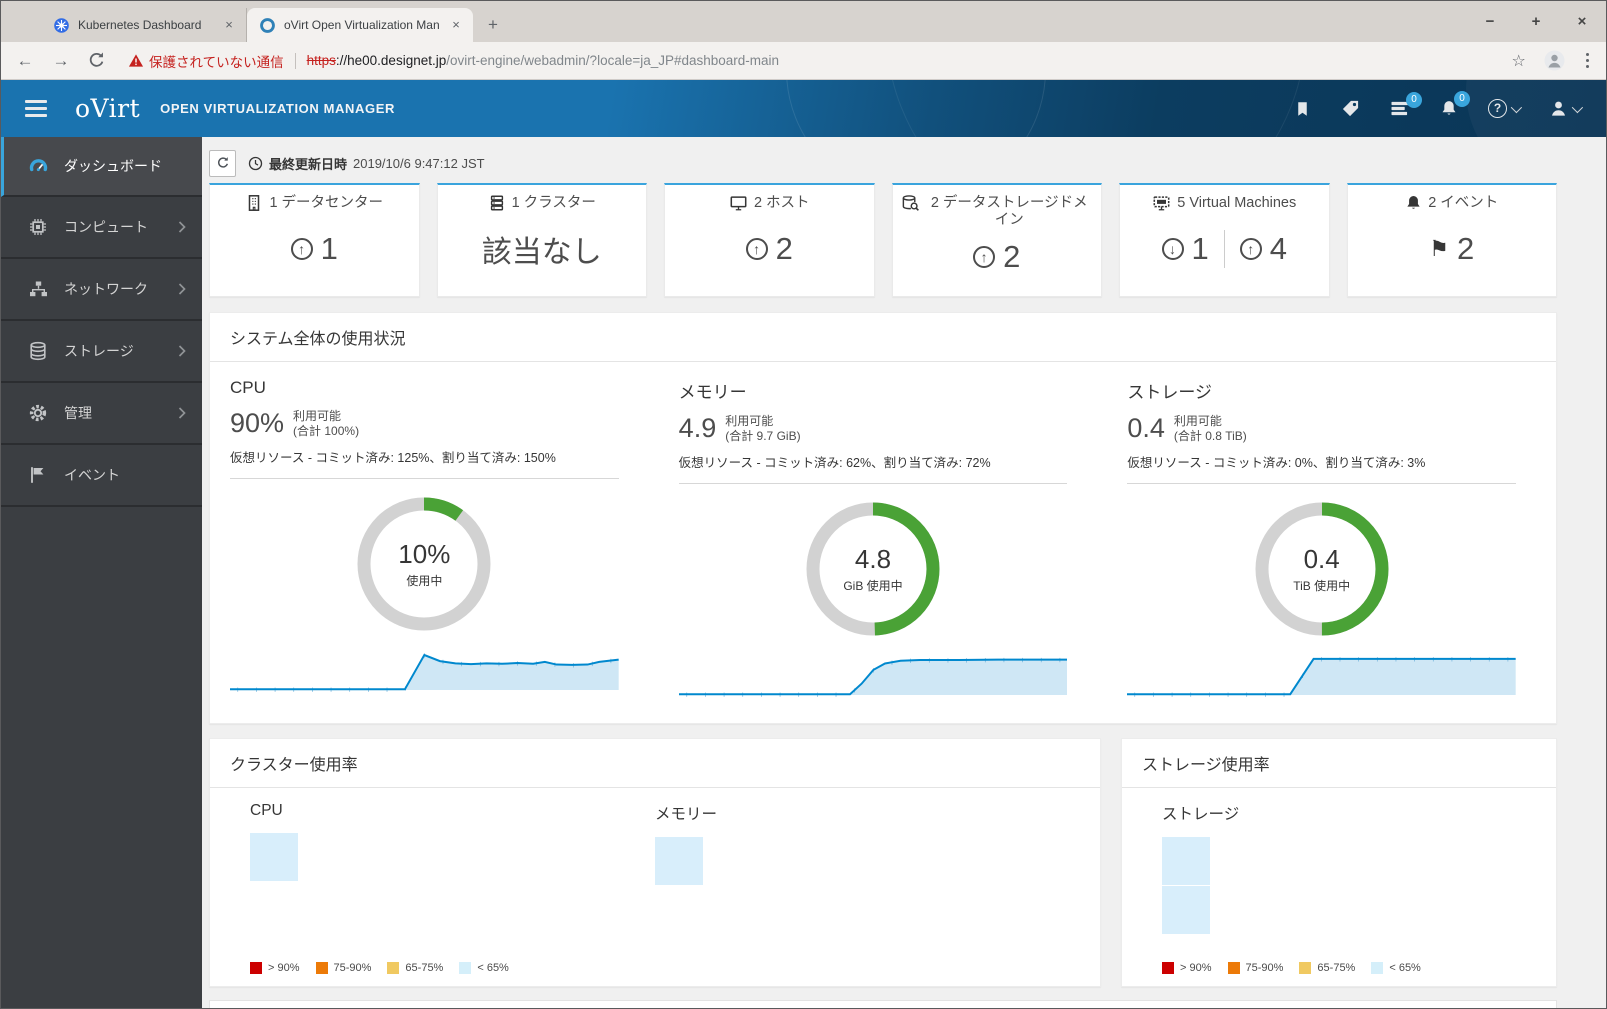 Image resolution: width=1607 pixels, height=1009 pixels. I want to click on storage-heatmap: ストレージ, so click(1250, 868).